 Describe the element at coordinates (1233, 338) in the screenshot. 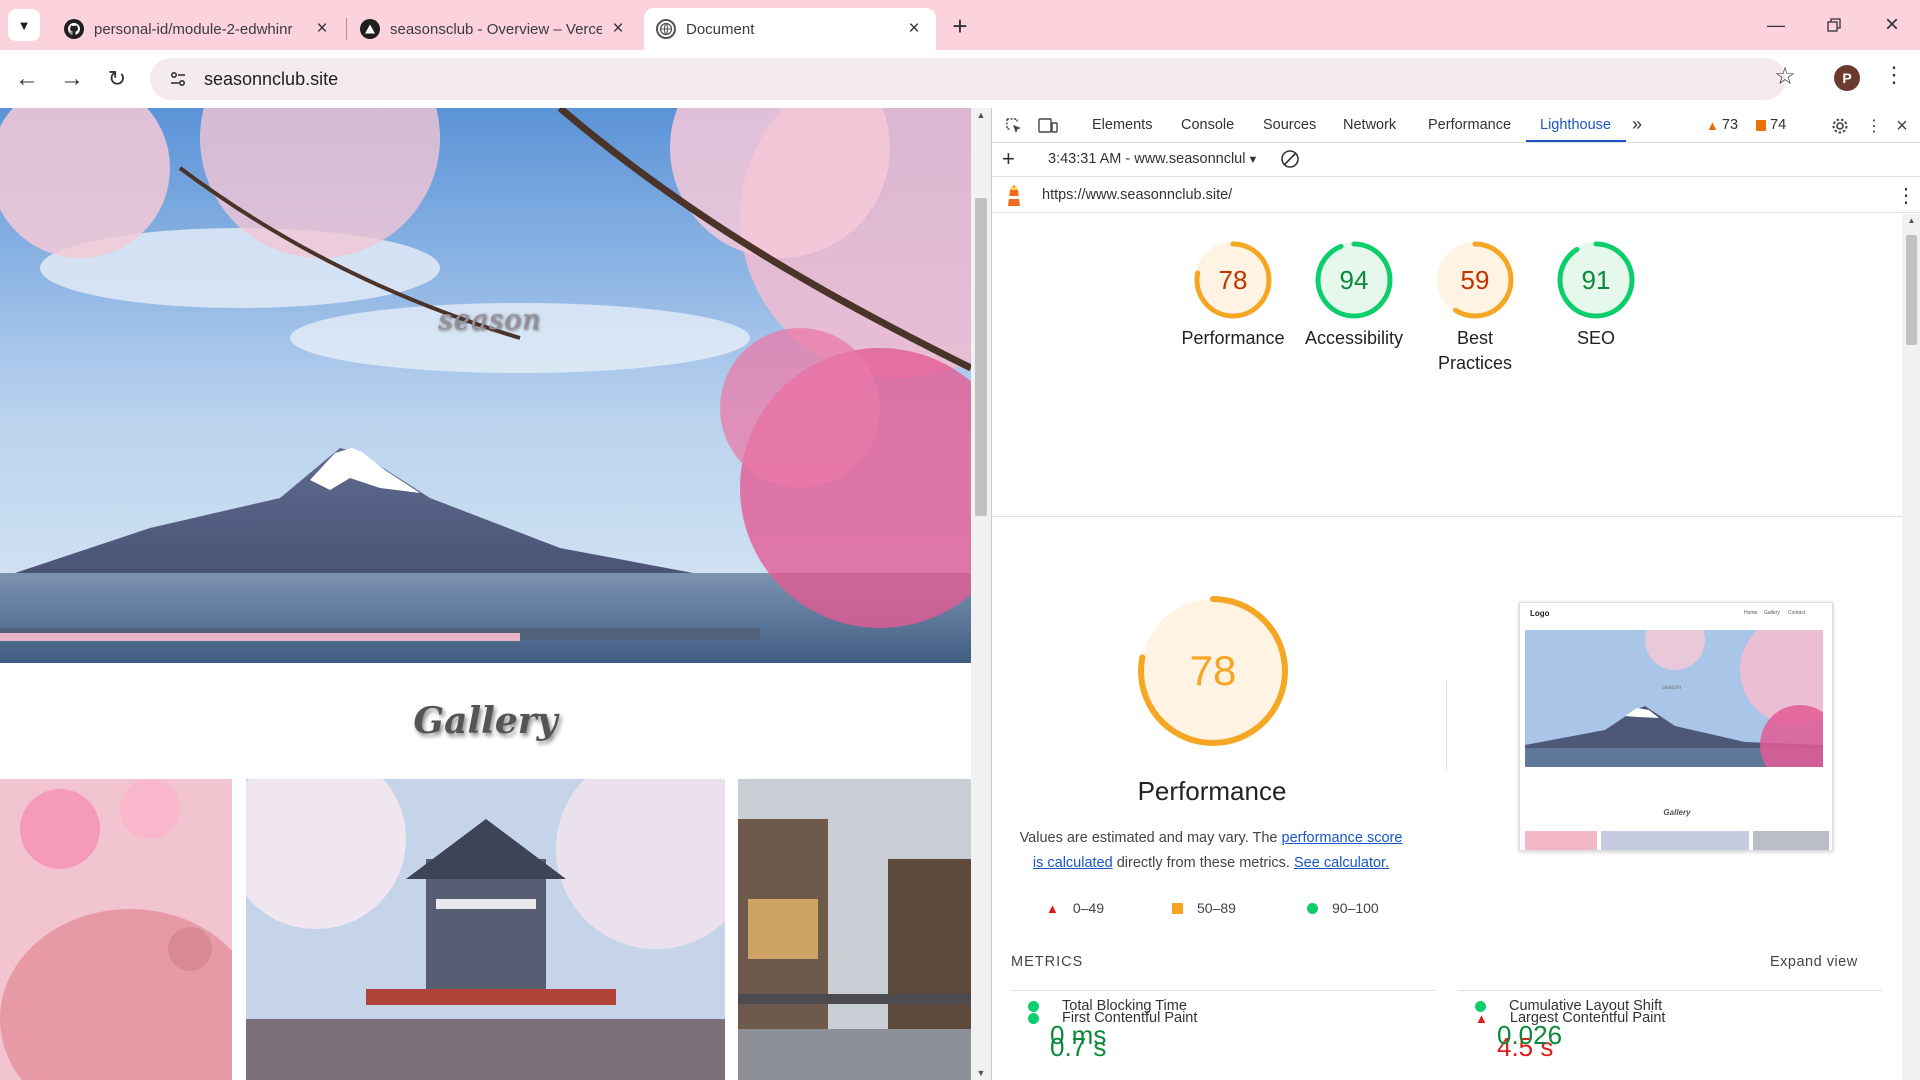

I see `gauge-label: Performance` at that location.